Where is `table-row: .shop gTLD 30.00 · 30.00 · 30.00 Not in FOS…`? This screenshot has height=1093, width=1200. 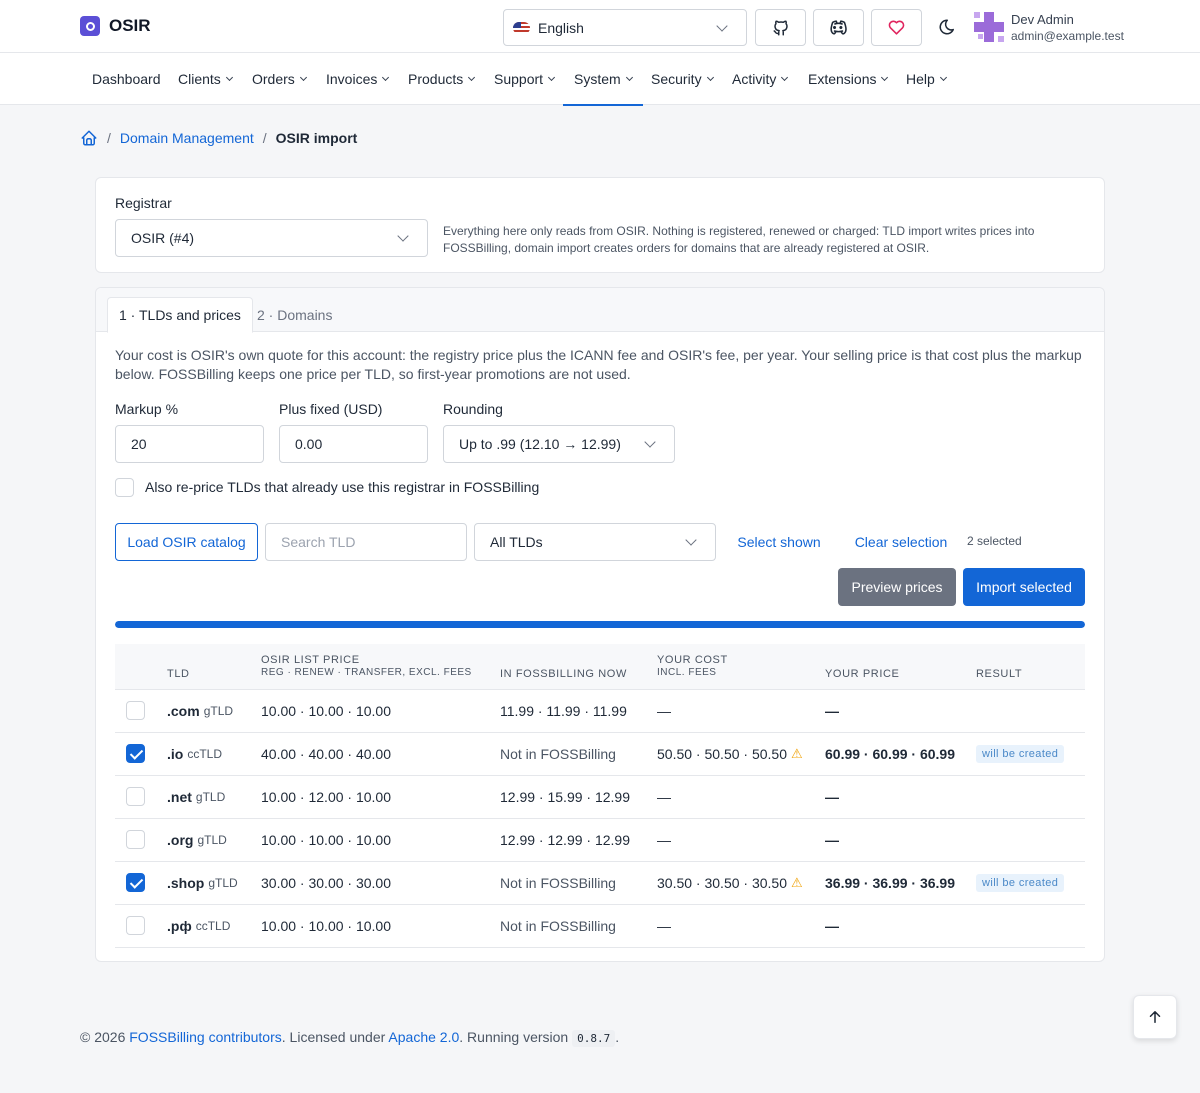
table-row: .shop gTLD 30.00 · 30.00 · 30.00 Not in FOS… is located at coordinates (600, 883).